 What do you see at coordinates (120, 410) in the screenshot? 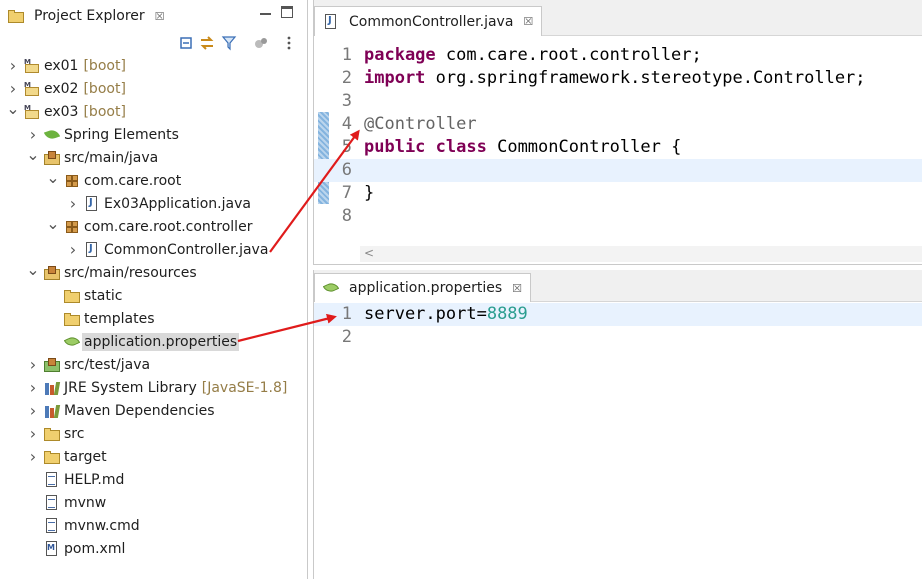
I see `tree-item-maven-dependencies: › Maven Dependencies` at bounding box center [120, 410].